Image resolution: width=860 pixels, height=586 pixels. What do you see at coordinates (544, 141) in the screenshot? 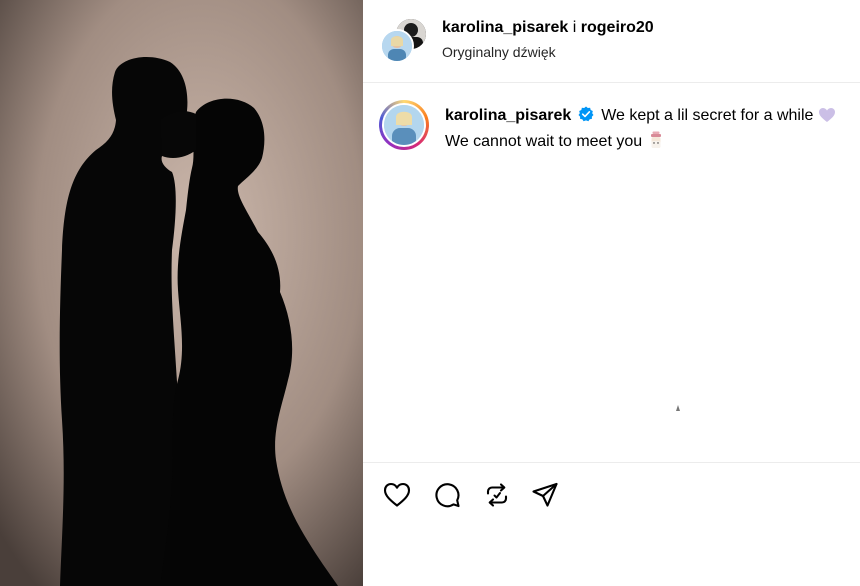
I see `caption-line-2: We cannot wait to meet you` at bounding box center [544, 141].